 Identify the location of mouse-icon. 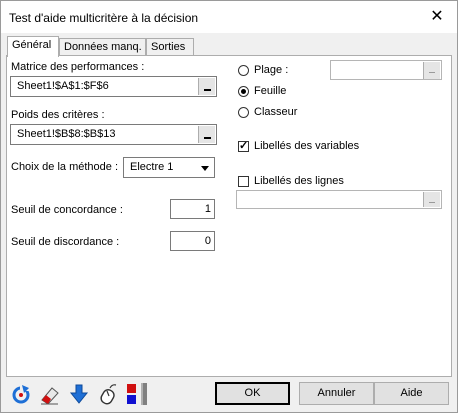
(108, 394).